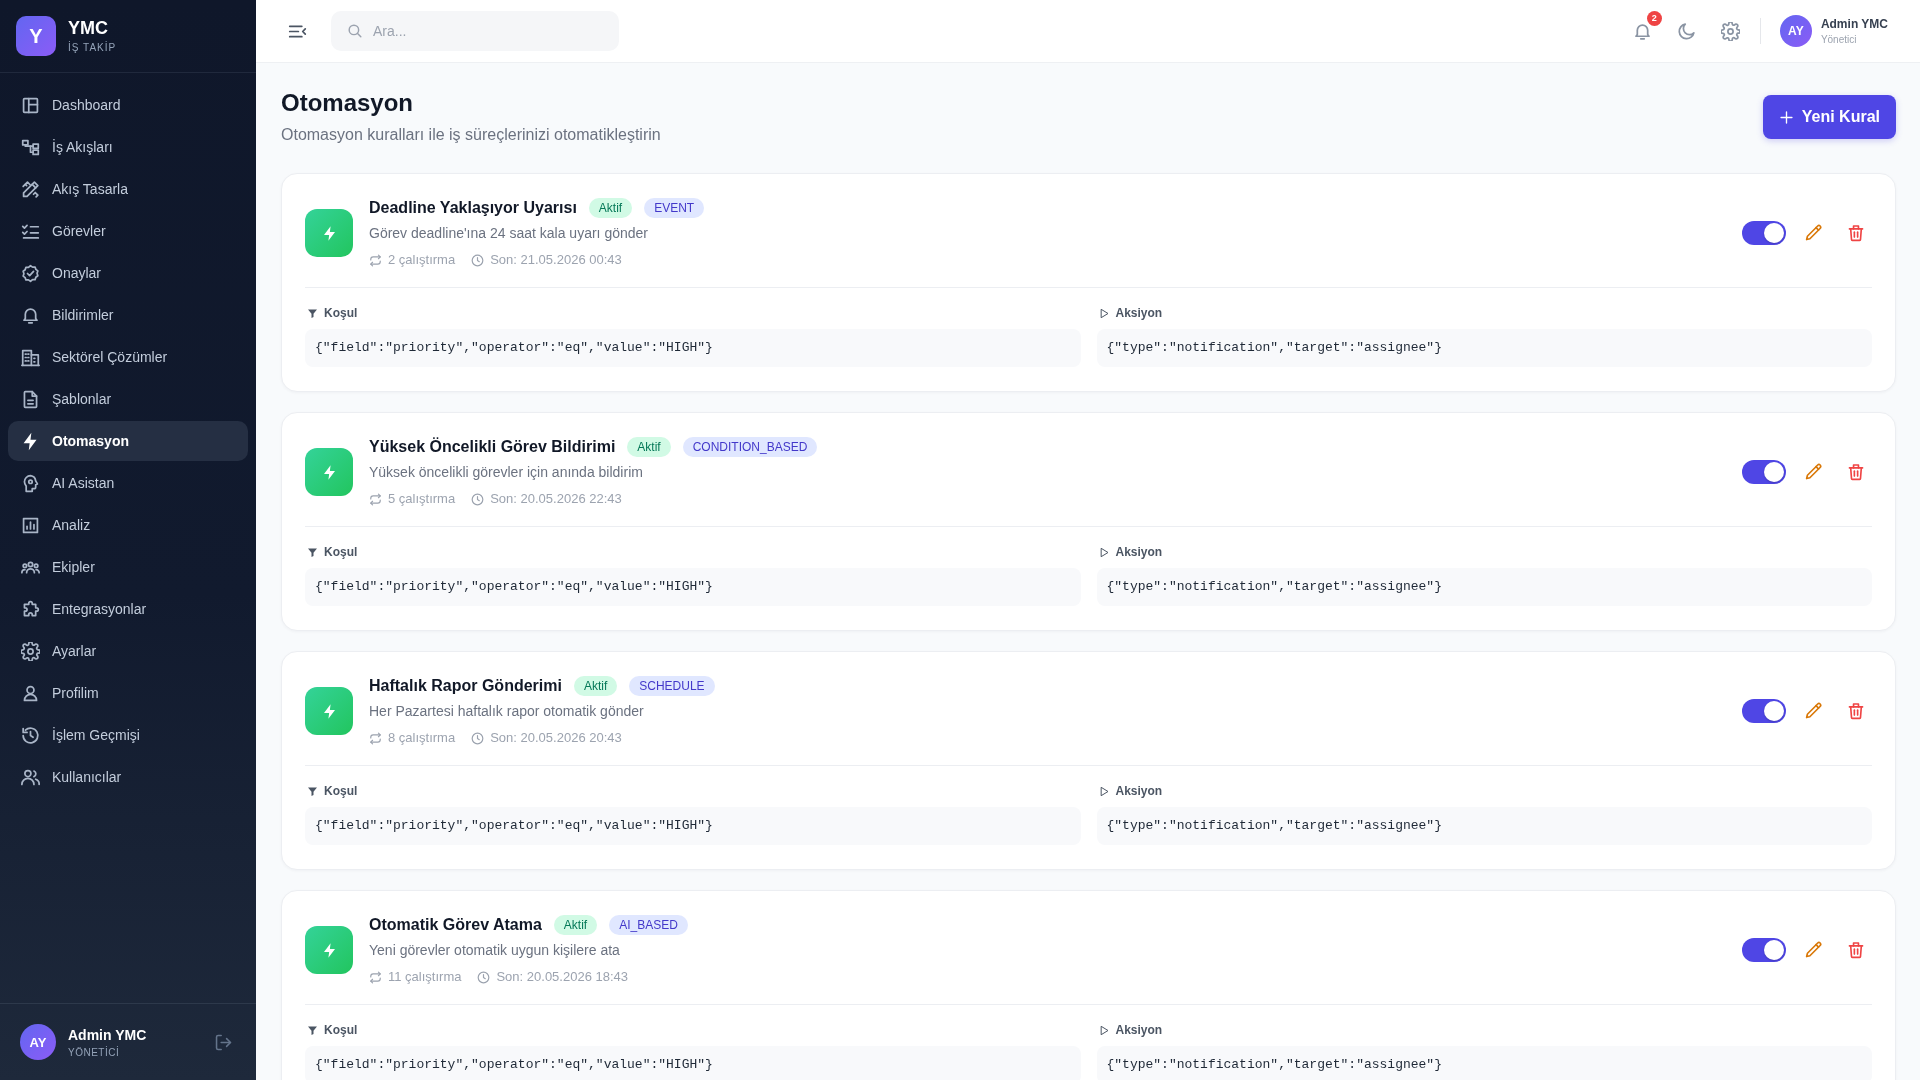  Describe the element at coordinates (128, 147) in the screenshot. I see `sidebar-item: İş Akışları` at that location.